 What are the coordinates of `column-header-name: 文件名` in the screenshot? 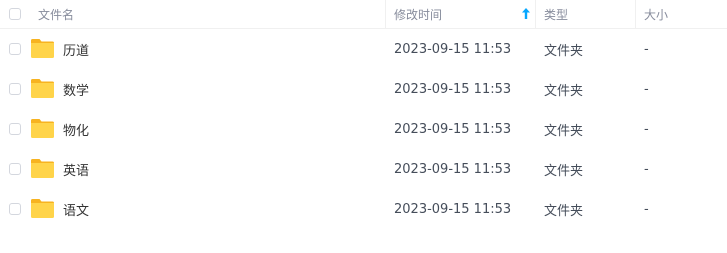 It's located at (56, 14).